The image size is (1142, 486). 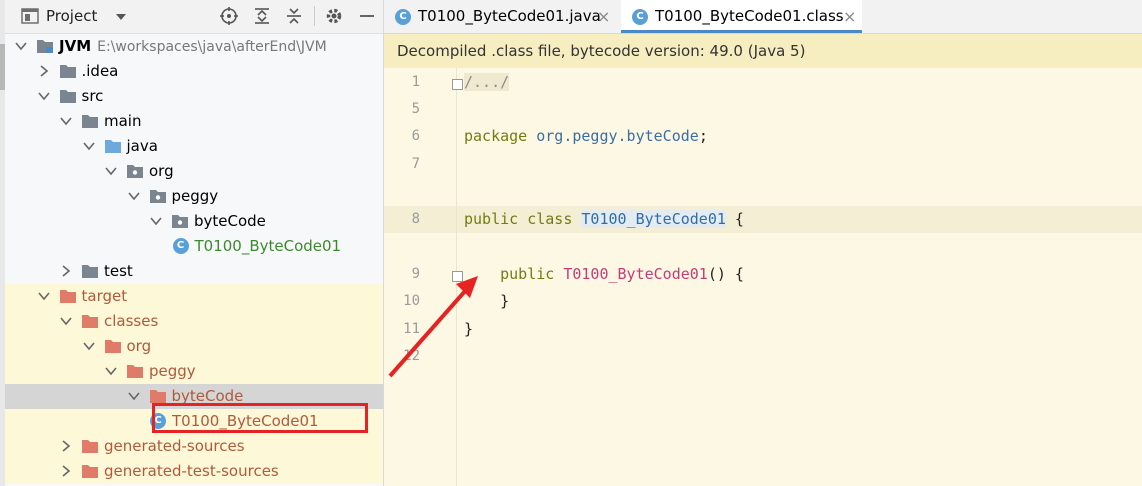 I want to click on tree-row: java, so click(x=194, y=146).